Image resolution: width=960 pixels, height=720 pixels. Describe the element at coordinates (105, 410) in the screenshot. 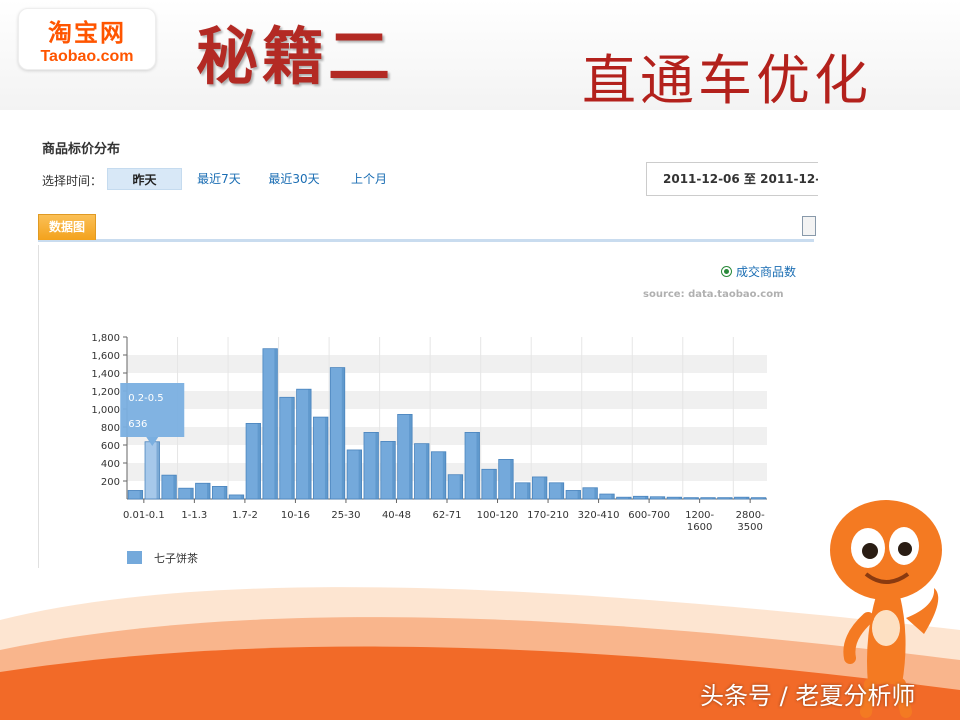

I see `y-tick-label: 1,000` at that location.